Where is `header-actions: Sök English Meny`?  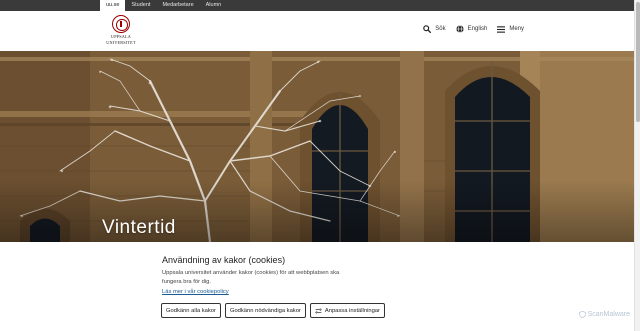 header-actions: Sök English Meny is located at coordinates (473, 29).